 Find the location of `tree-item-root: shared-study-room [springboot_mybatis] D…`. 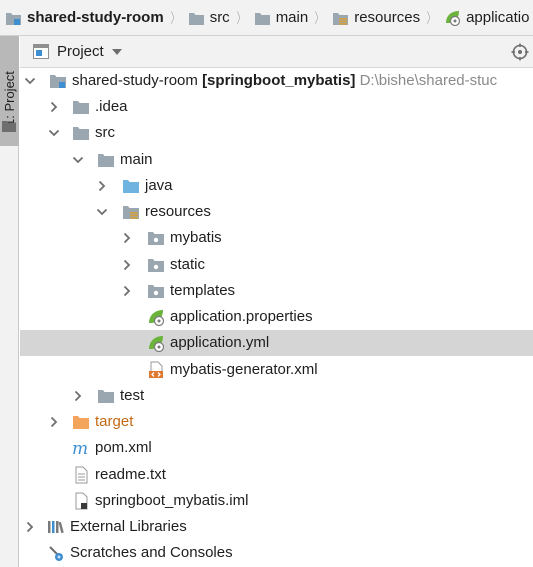

tree-item-root: shared-study-room [springboot_mybatis] D… is located at coordinates (276, 81).